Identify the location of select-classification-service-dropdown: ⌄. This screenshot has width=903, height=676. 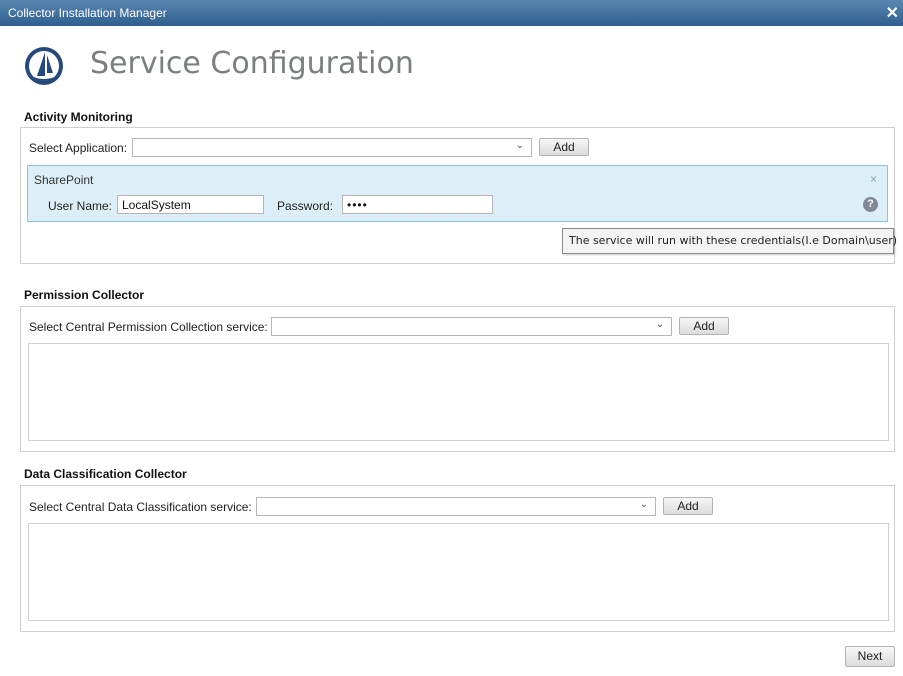
(456, 506).